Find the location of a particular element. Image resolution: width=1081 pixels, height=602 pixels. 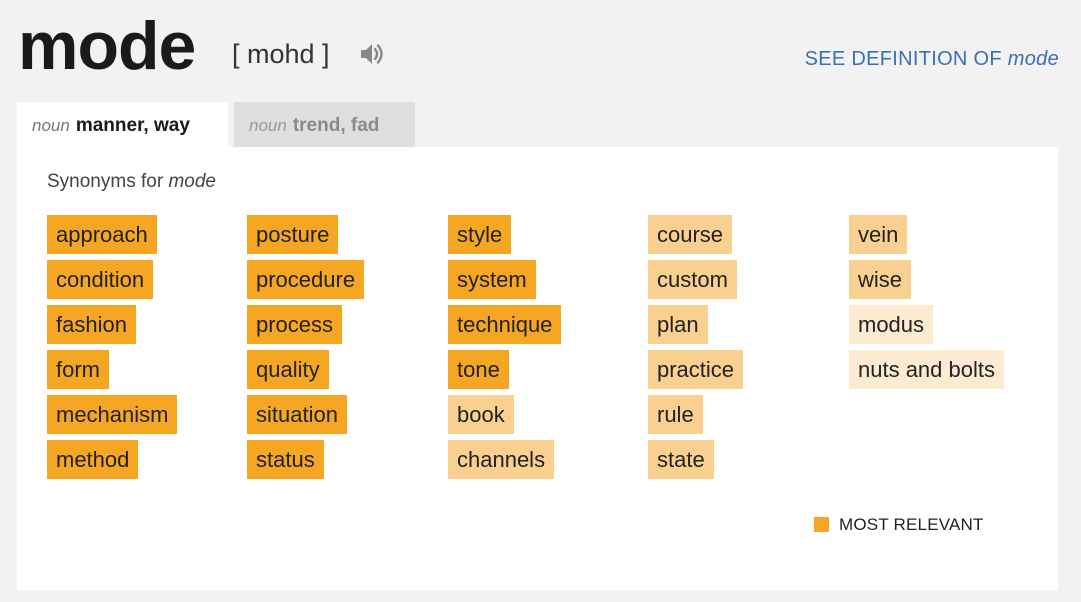

synonym-link: tone is located at coordinates (478, 369).